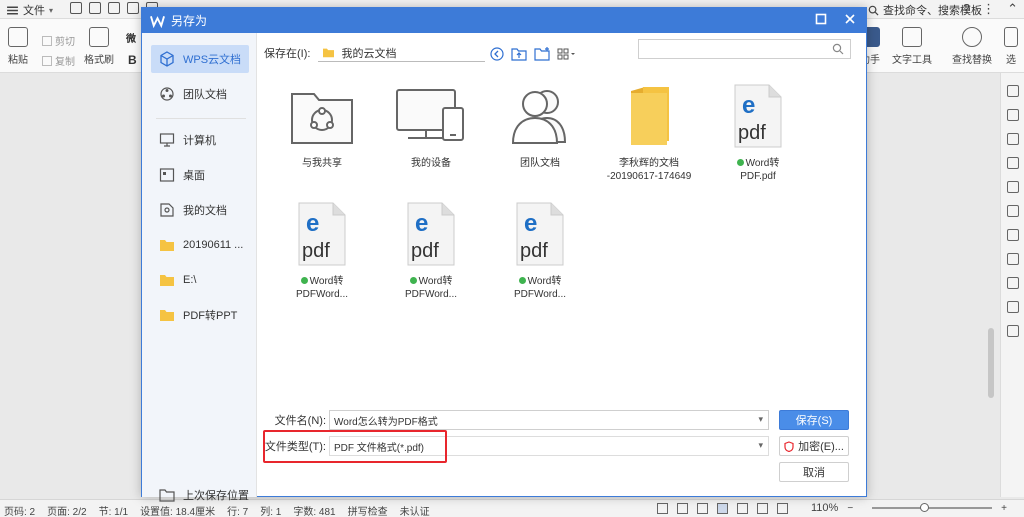  Describe the element at coordinates (314, 510) in the screenshot. I see `status-words: 字数: 481` at that location.